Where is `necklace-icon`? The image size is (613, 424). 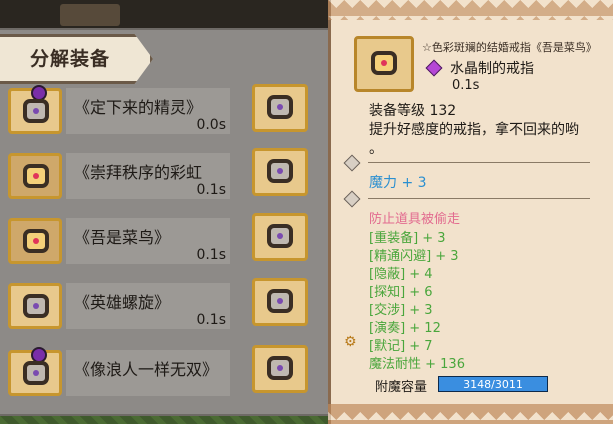
necklace-icon is located at coordinates (280, 301).